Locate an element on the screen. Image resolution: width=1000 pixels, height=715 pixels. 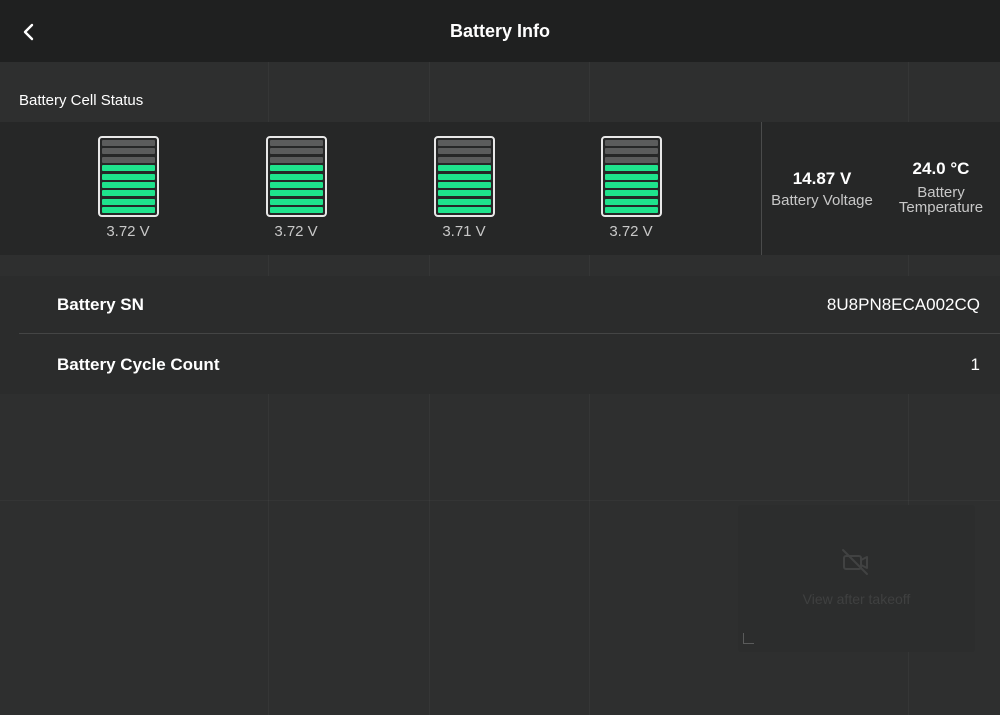
battery-cell: 3.71 V is located at coordinates (464, 188).